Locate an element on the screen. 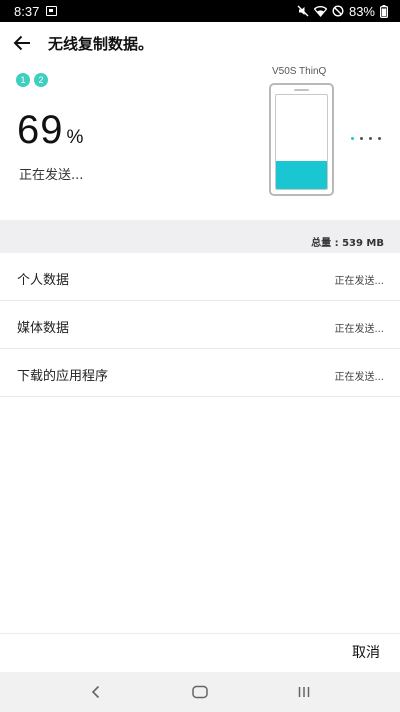 Image resolution: width=400 pixels, height=712 pixels. step-2: 2 is located at coordinates (41, 80).